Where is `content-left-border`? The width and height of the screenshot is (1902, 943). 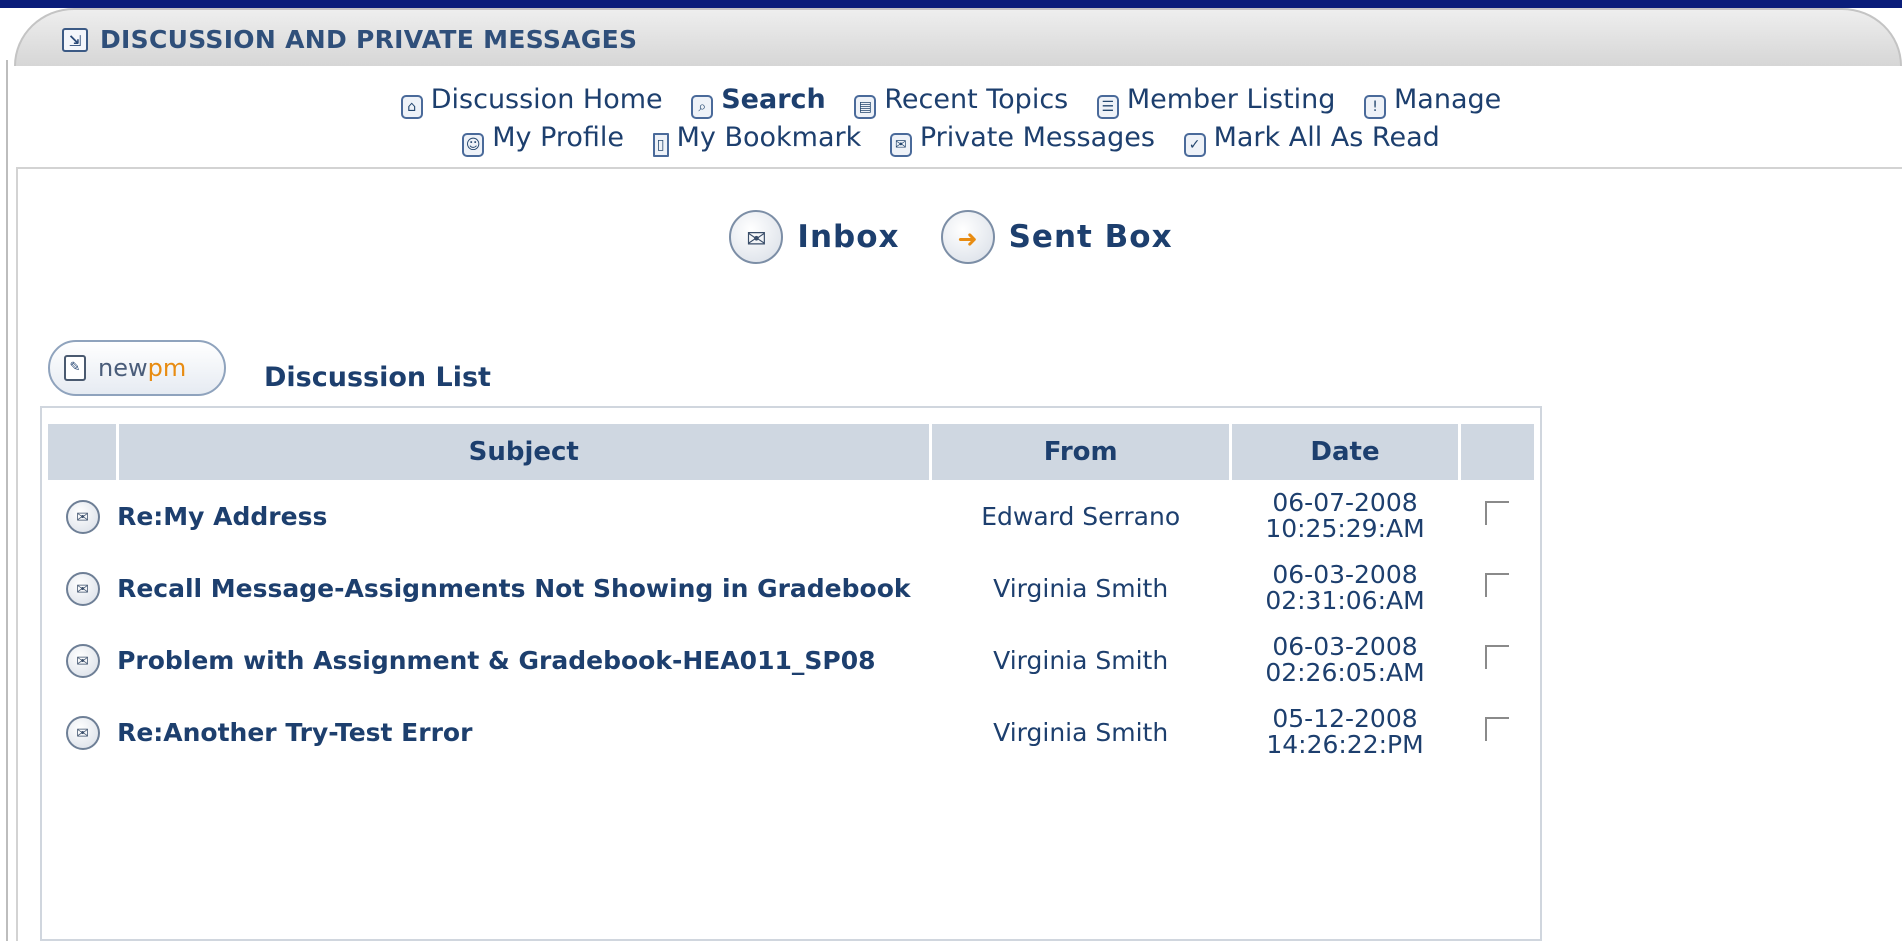 content-left-border is located at coordinates (17, 554).